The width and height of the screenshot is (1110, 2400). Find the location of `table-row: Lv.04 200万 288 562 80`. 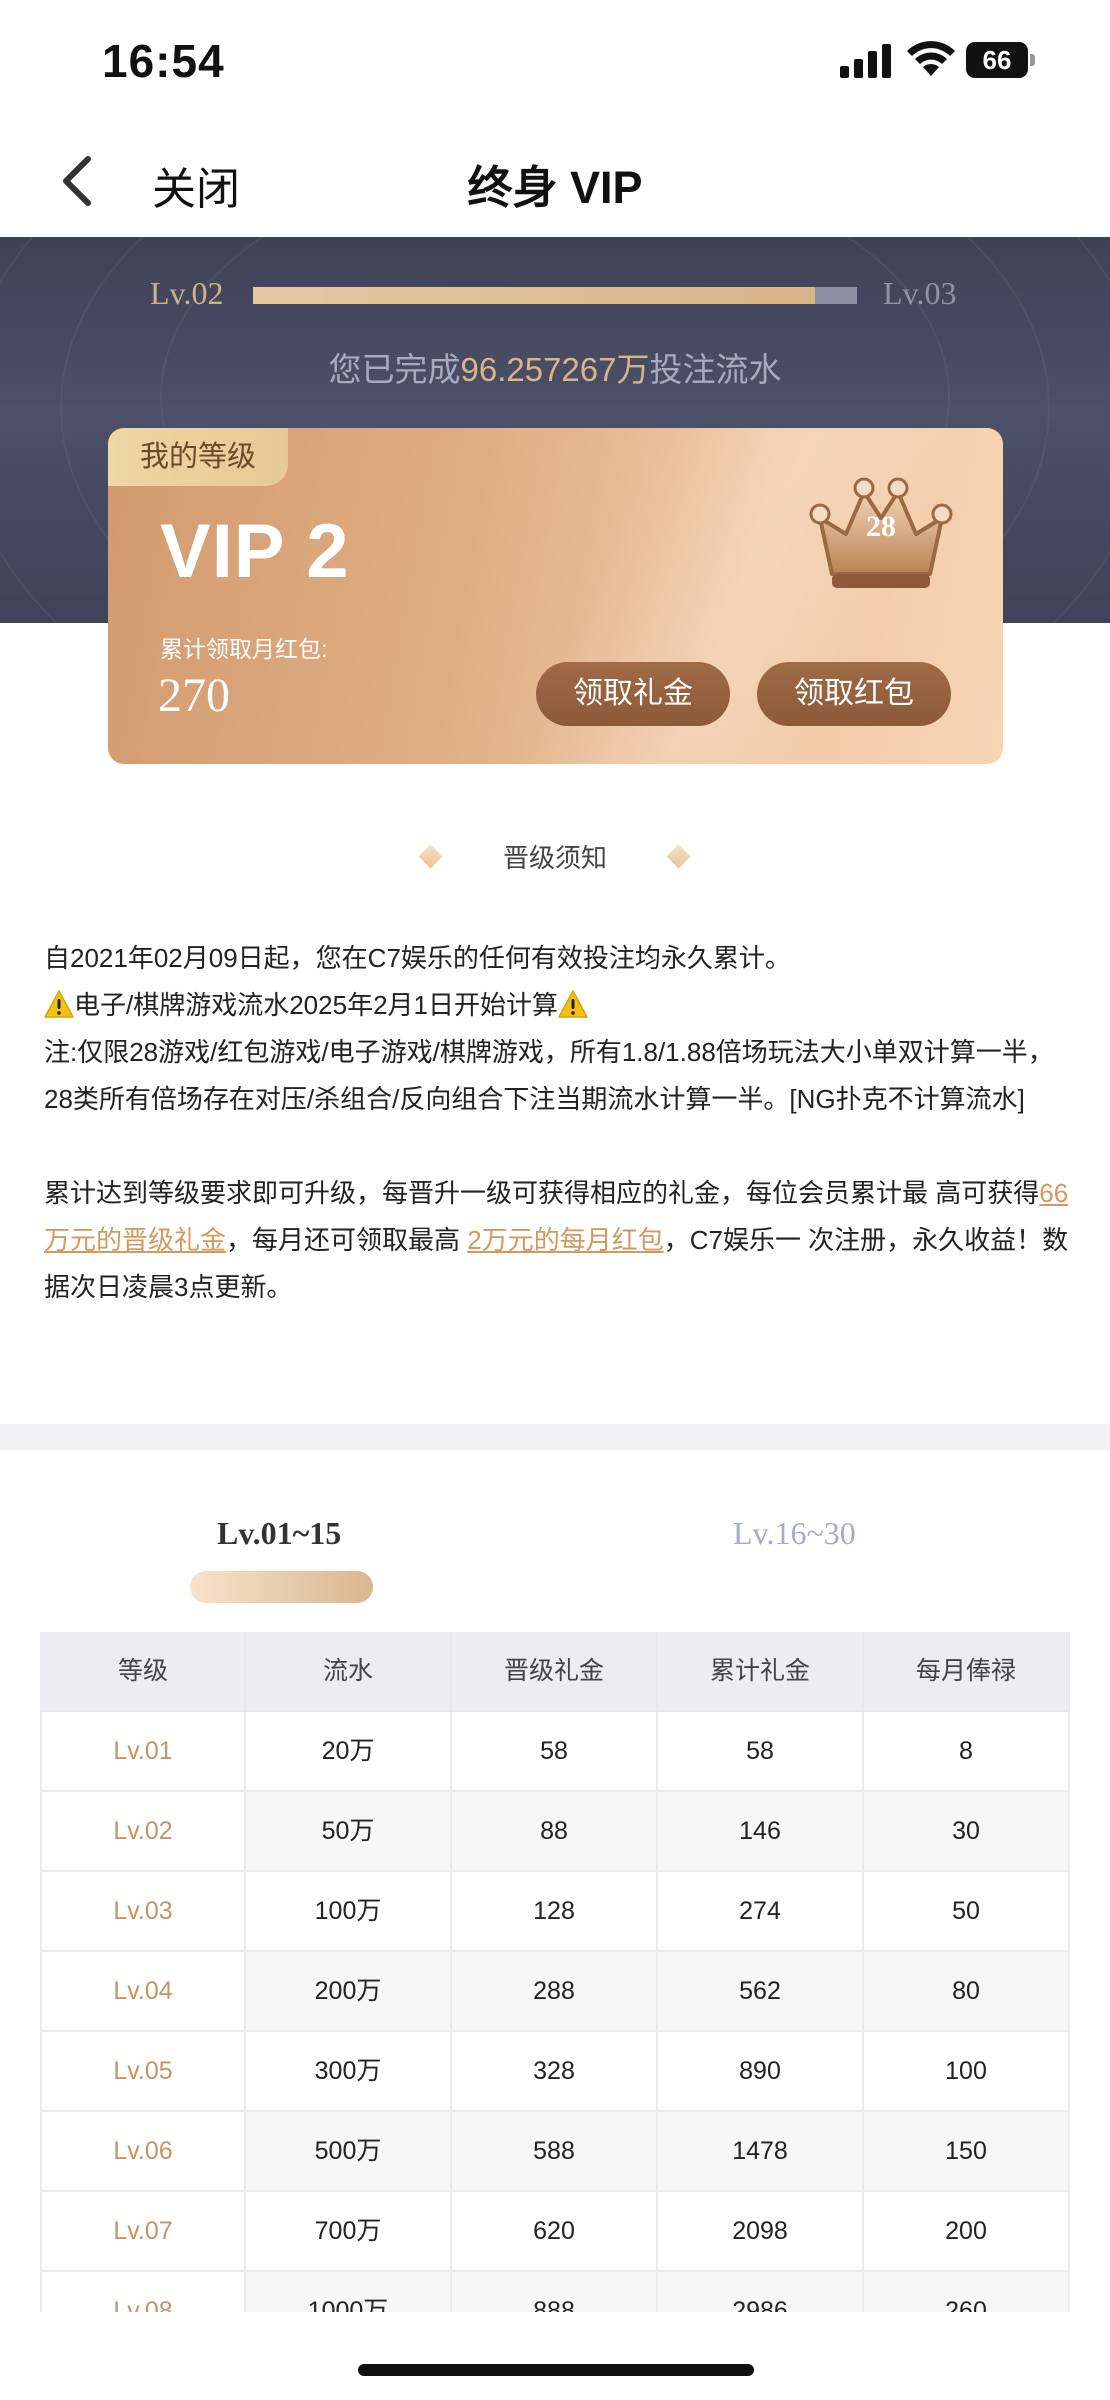

table-row: Lv.04 200万 288 562 80 is located at coordinates (555, 1992).